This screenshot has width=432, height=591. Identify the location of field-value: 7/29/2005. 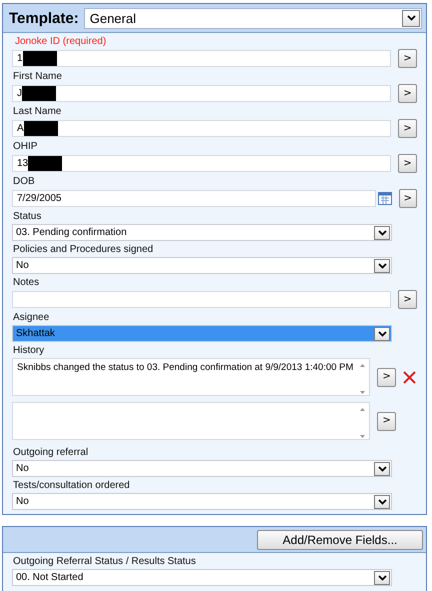
(39, 198).